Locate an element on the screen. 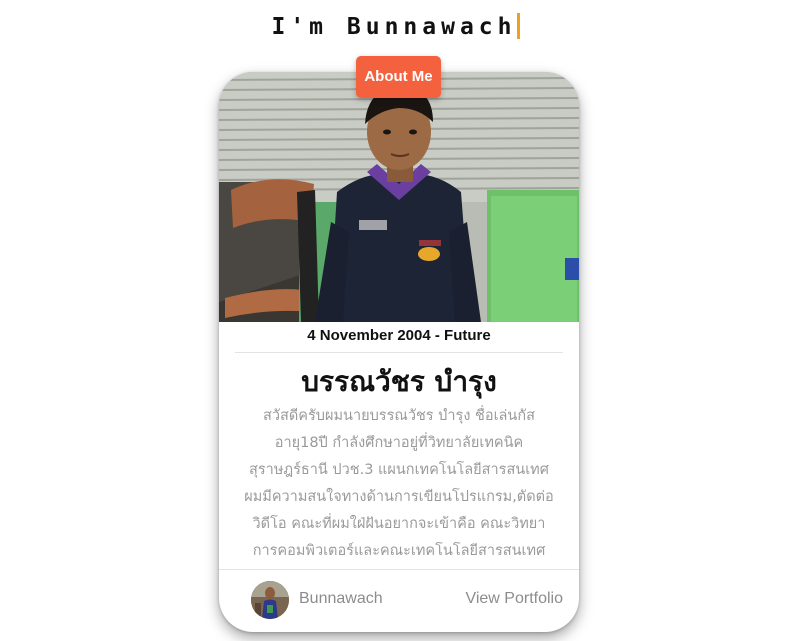 This screenshot has width=791, height=641. bio-line: อายุ18ปี กำลังศึกษาอยู่ที่วิทยาลัยเทคนิค is located at coordinates (399, 443).